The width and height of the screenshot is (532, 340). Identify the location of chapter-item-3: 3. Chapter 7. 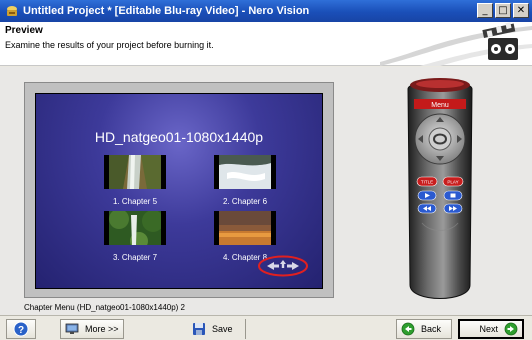
(135, 235).